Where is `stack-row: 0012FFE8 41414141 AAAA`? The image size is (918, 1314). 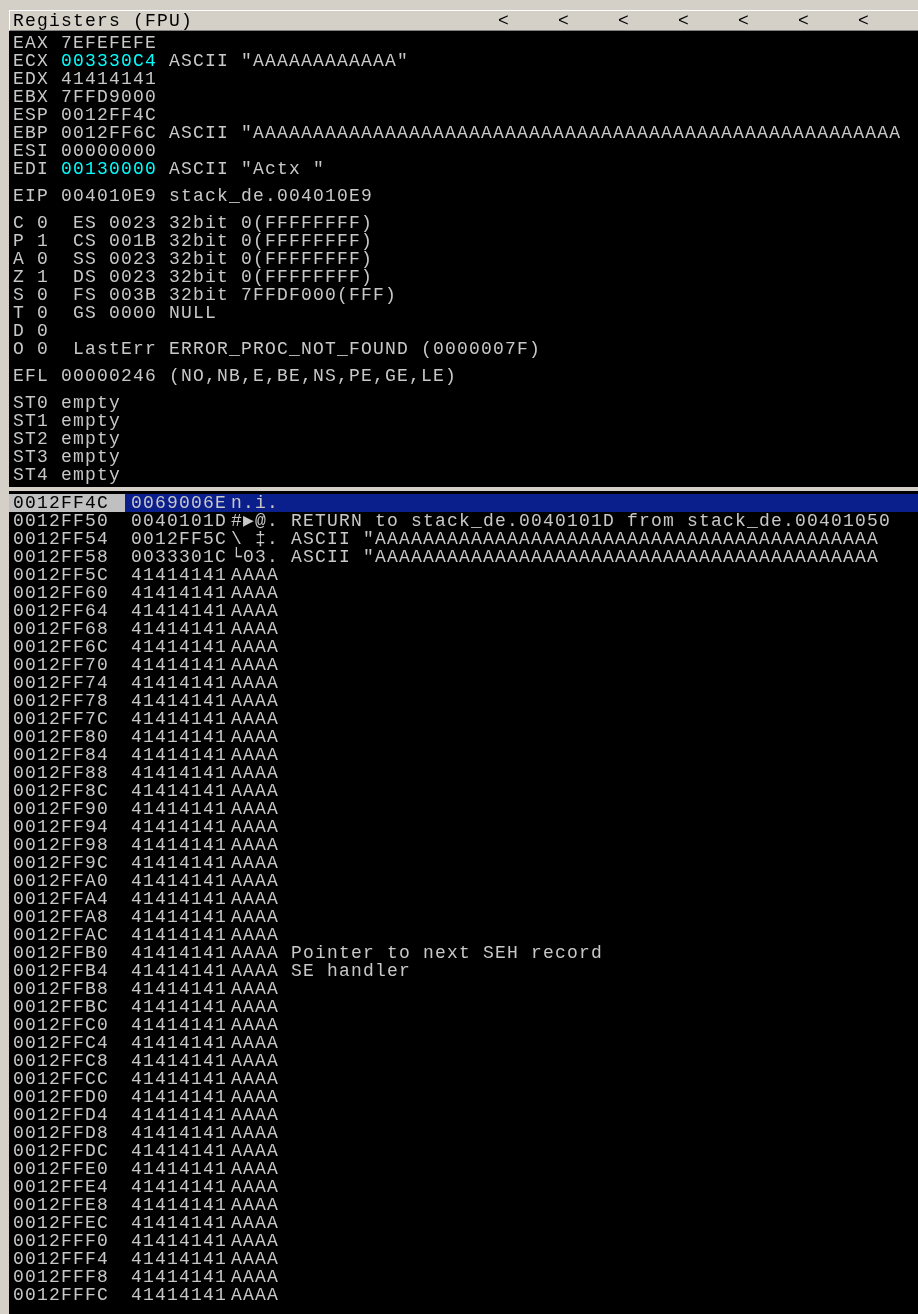 stack-row: 0012FFE8 41414141 AAAA is located at coordinates (463, 1205).